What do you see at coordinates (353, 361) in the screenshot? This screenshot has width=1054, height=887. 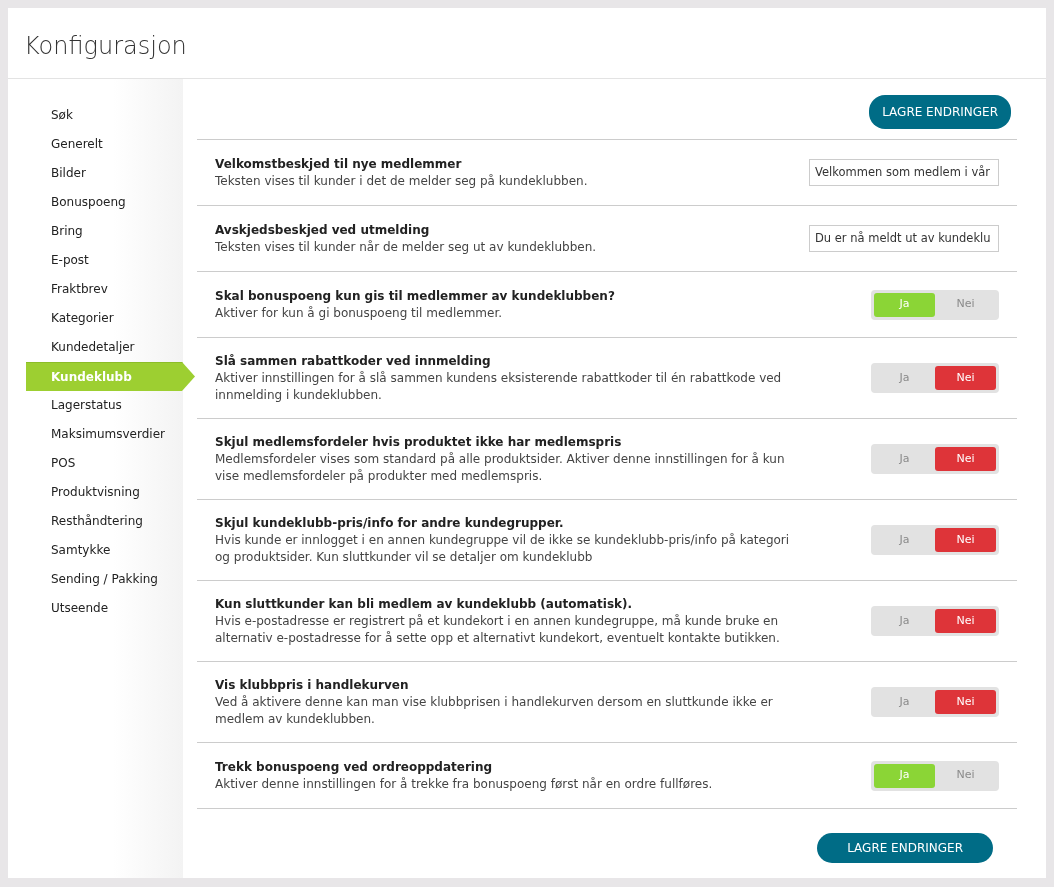 I see `setting-title: Slå sammen rabattkoder ved innmelding` at bounding box center [353, 361].